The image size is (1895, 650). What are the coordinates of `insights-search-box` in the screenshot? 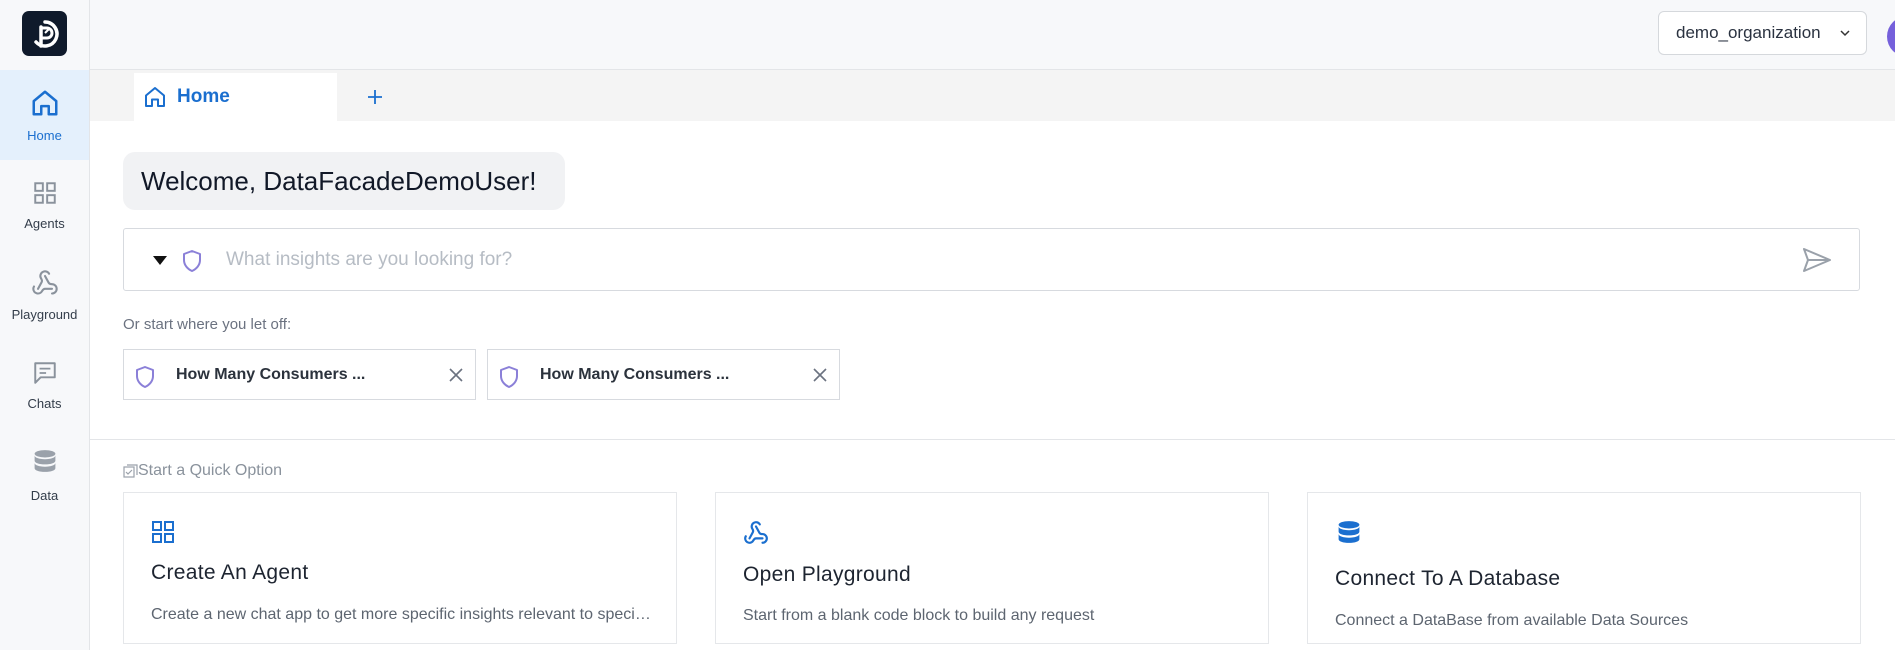 It's located at (991, 259).